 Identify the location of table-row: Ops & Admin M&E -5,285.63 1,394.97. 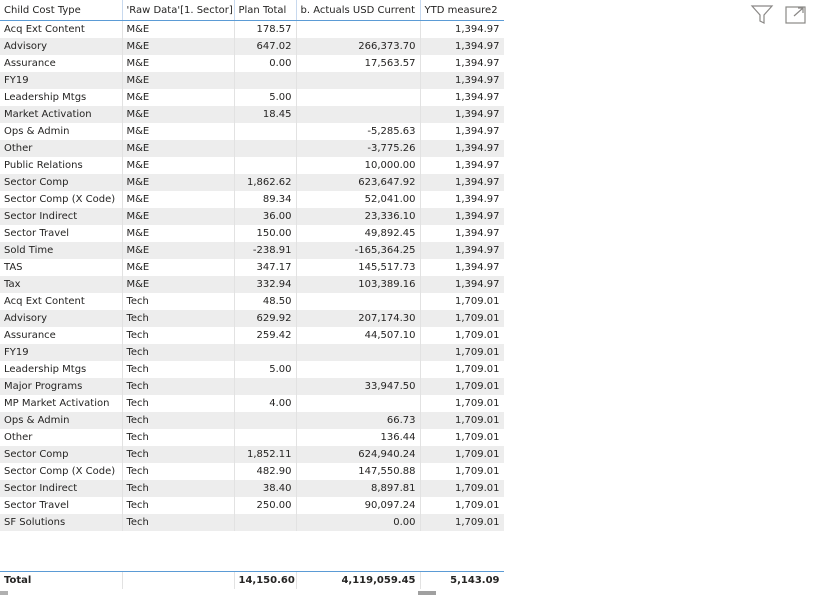
(252, 131).